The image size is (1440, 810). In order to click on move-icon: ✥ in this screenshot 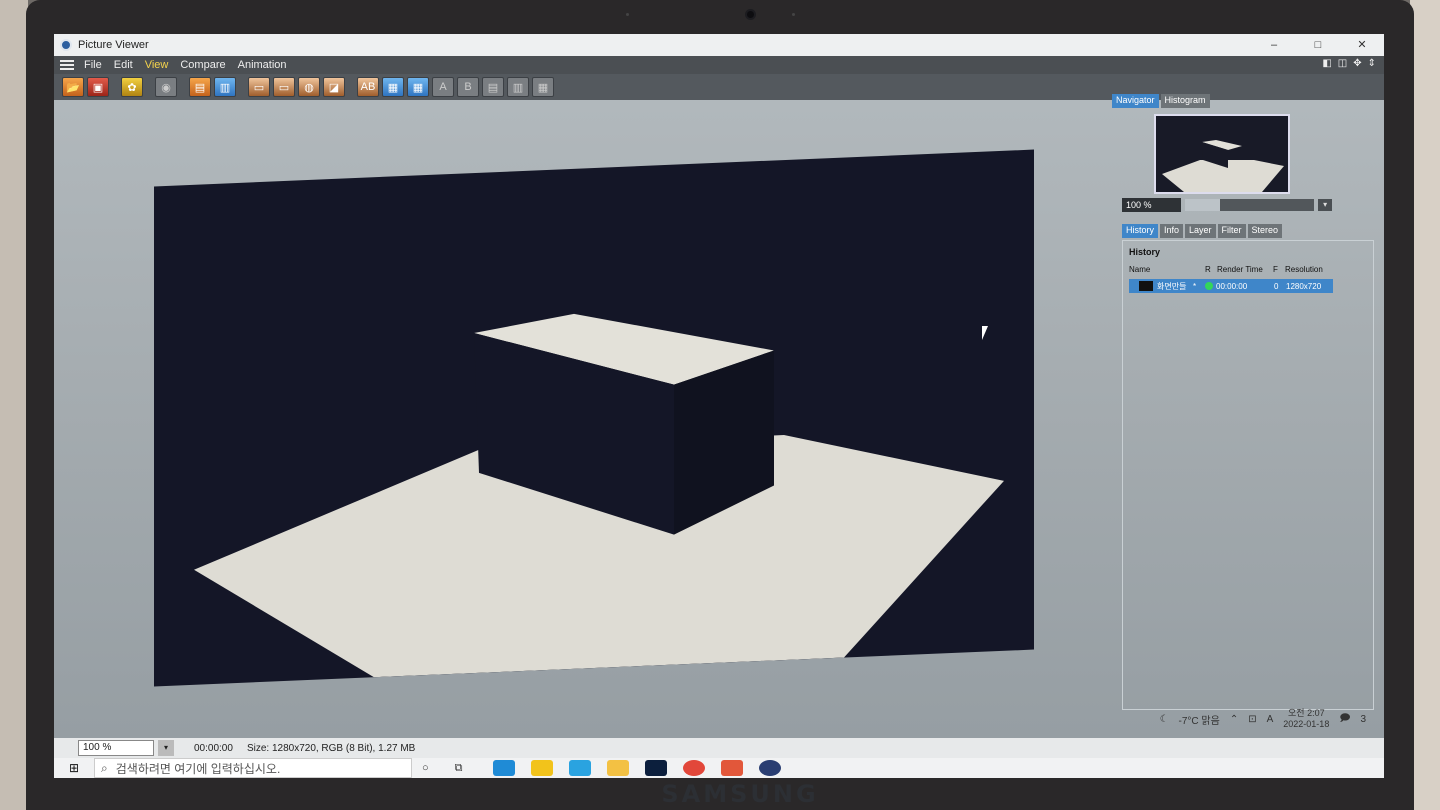, I will do `click(1357, 63)`.